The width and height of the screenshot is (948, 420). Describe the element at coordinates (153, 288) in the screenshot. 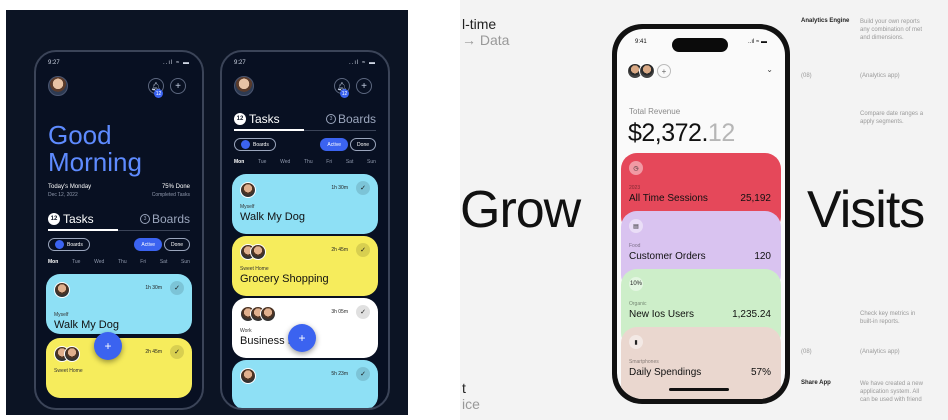

I see `card-duration: 1h 30m` at that location.